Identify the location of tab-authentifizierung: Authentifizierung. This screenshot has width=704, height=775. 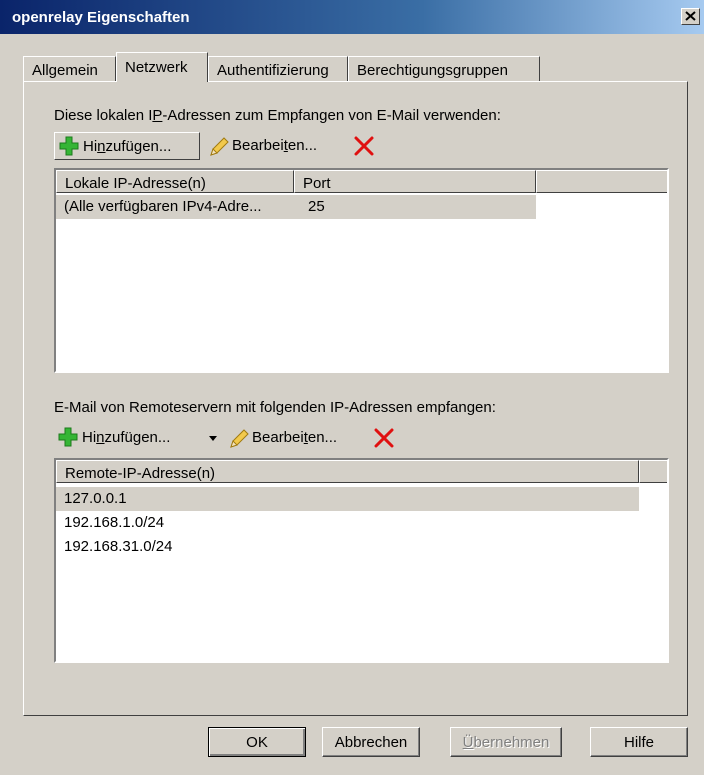
(278, 69).